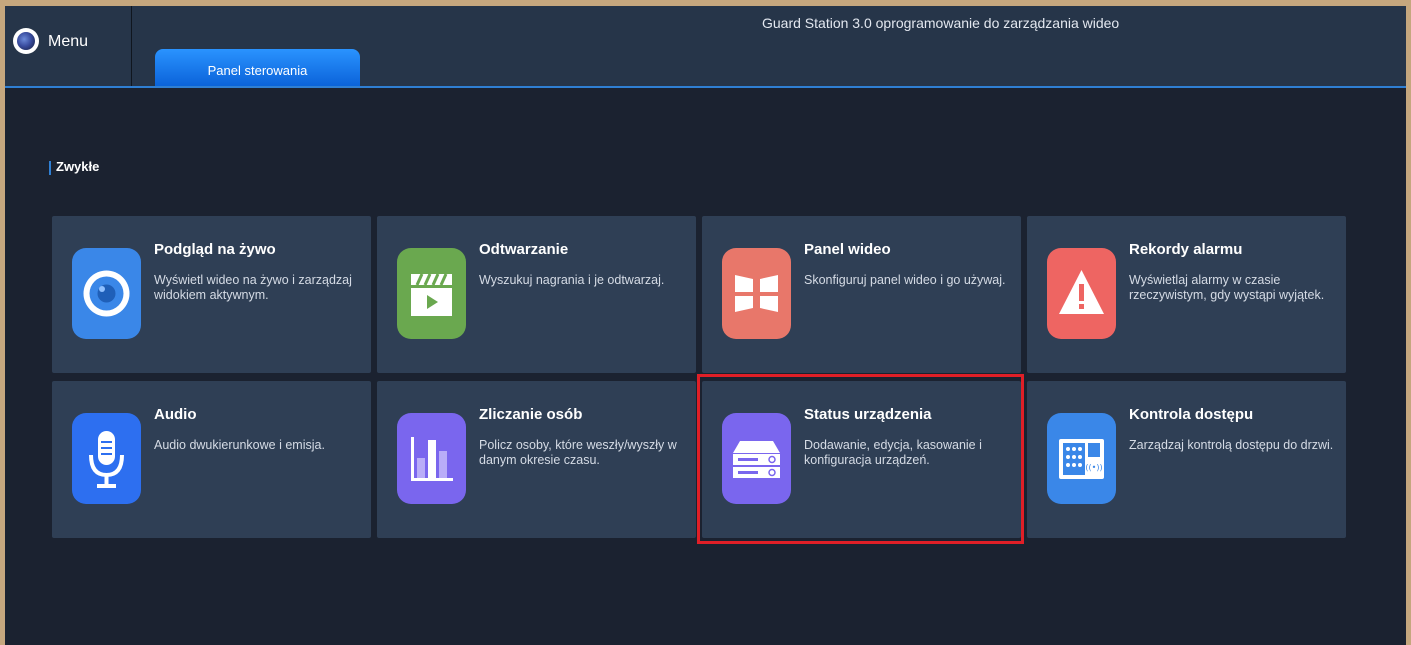 The image size is (1411, 645). Describe the element at coordinates (847, 249) in the screenshot. I see `tile-title: Panel wideo` at that location.